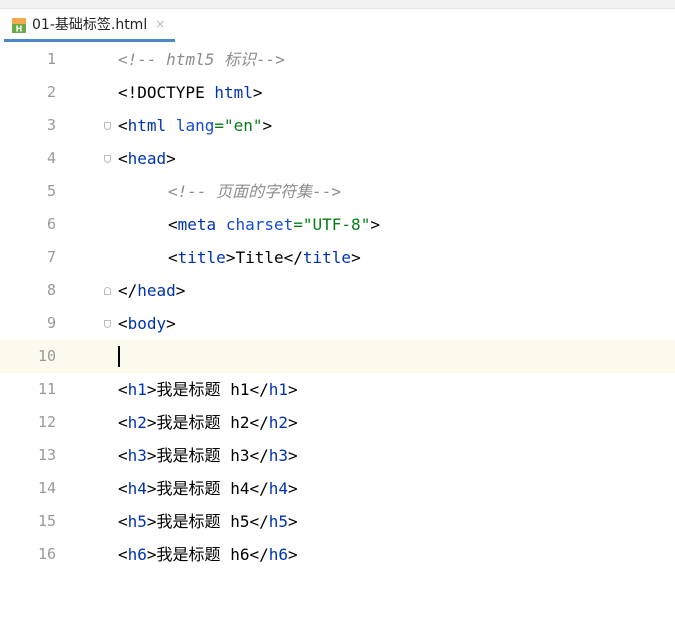 This screenshot has width=675, height=618. I want to click on line-number: 3, so click(51, 125).